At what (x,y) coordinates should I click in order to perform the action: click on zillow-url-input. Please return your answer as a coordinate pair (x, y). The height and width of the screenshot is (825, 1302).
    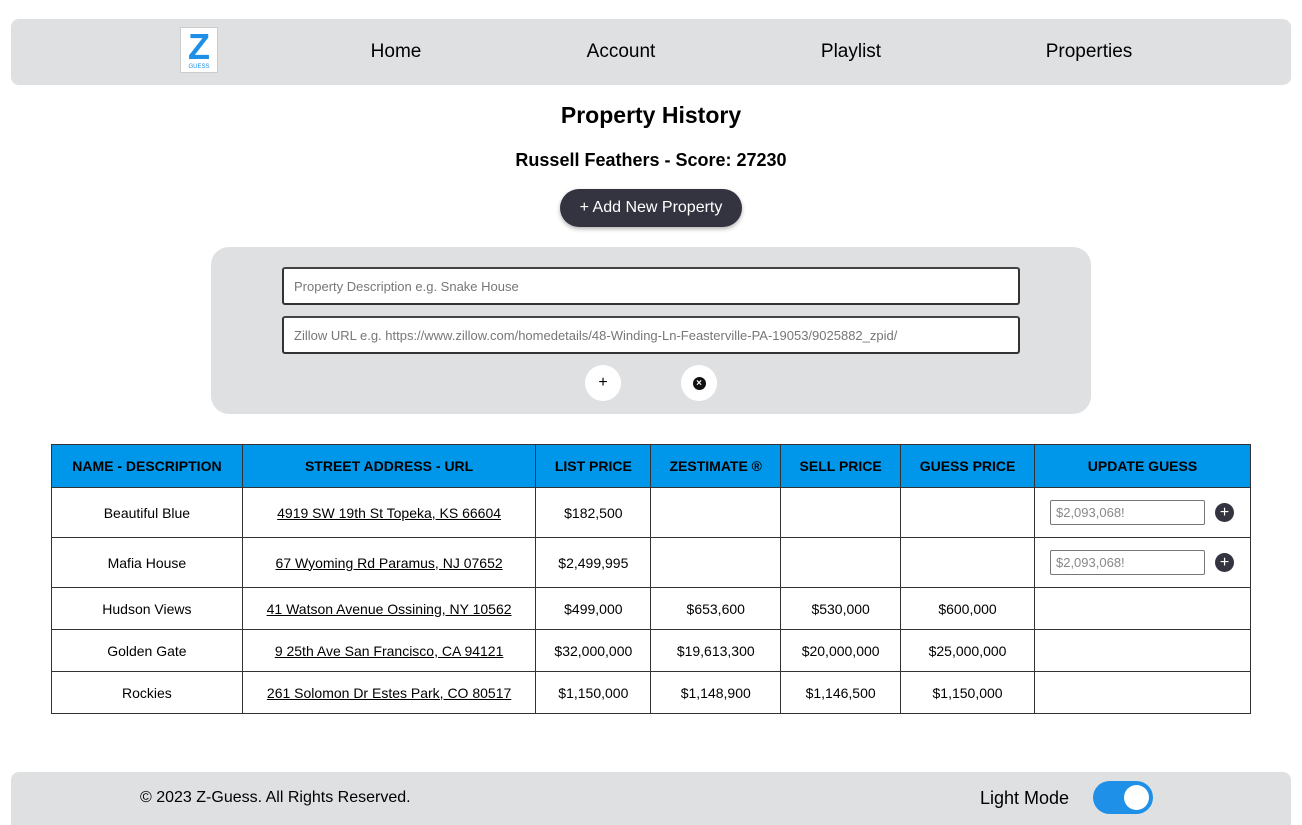
    Looking at the image, I should click on (651, 335).